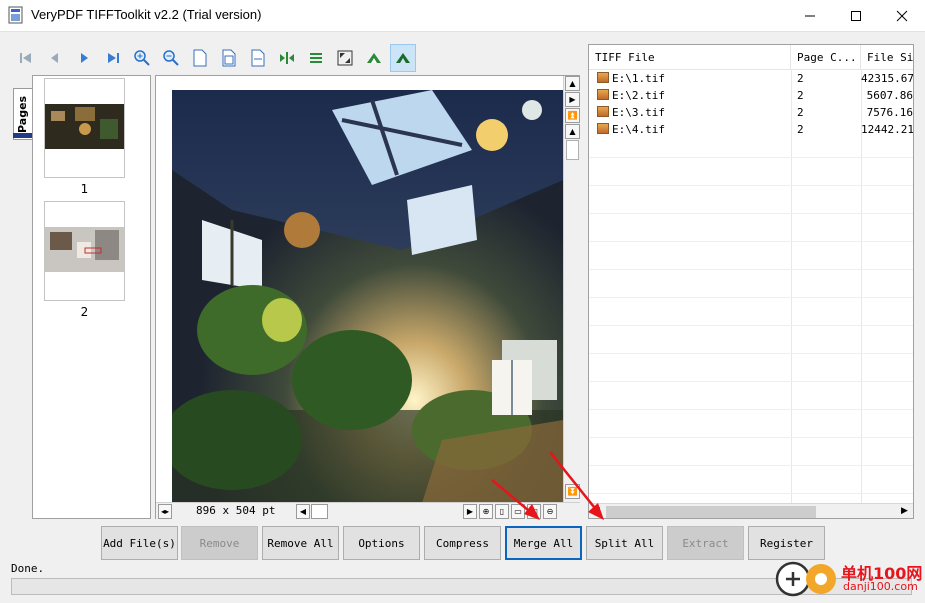  What do you see at coordinates (171, 58) in the screenshot?
I see `zoom-out-button` at bounding box center [171, 58].